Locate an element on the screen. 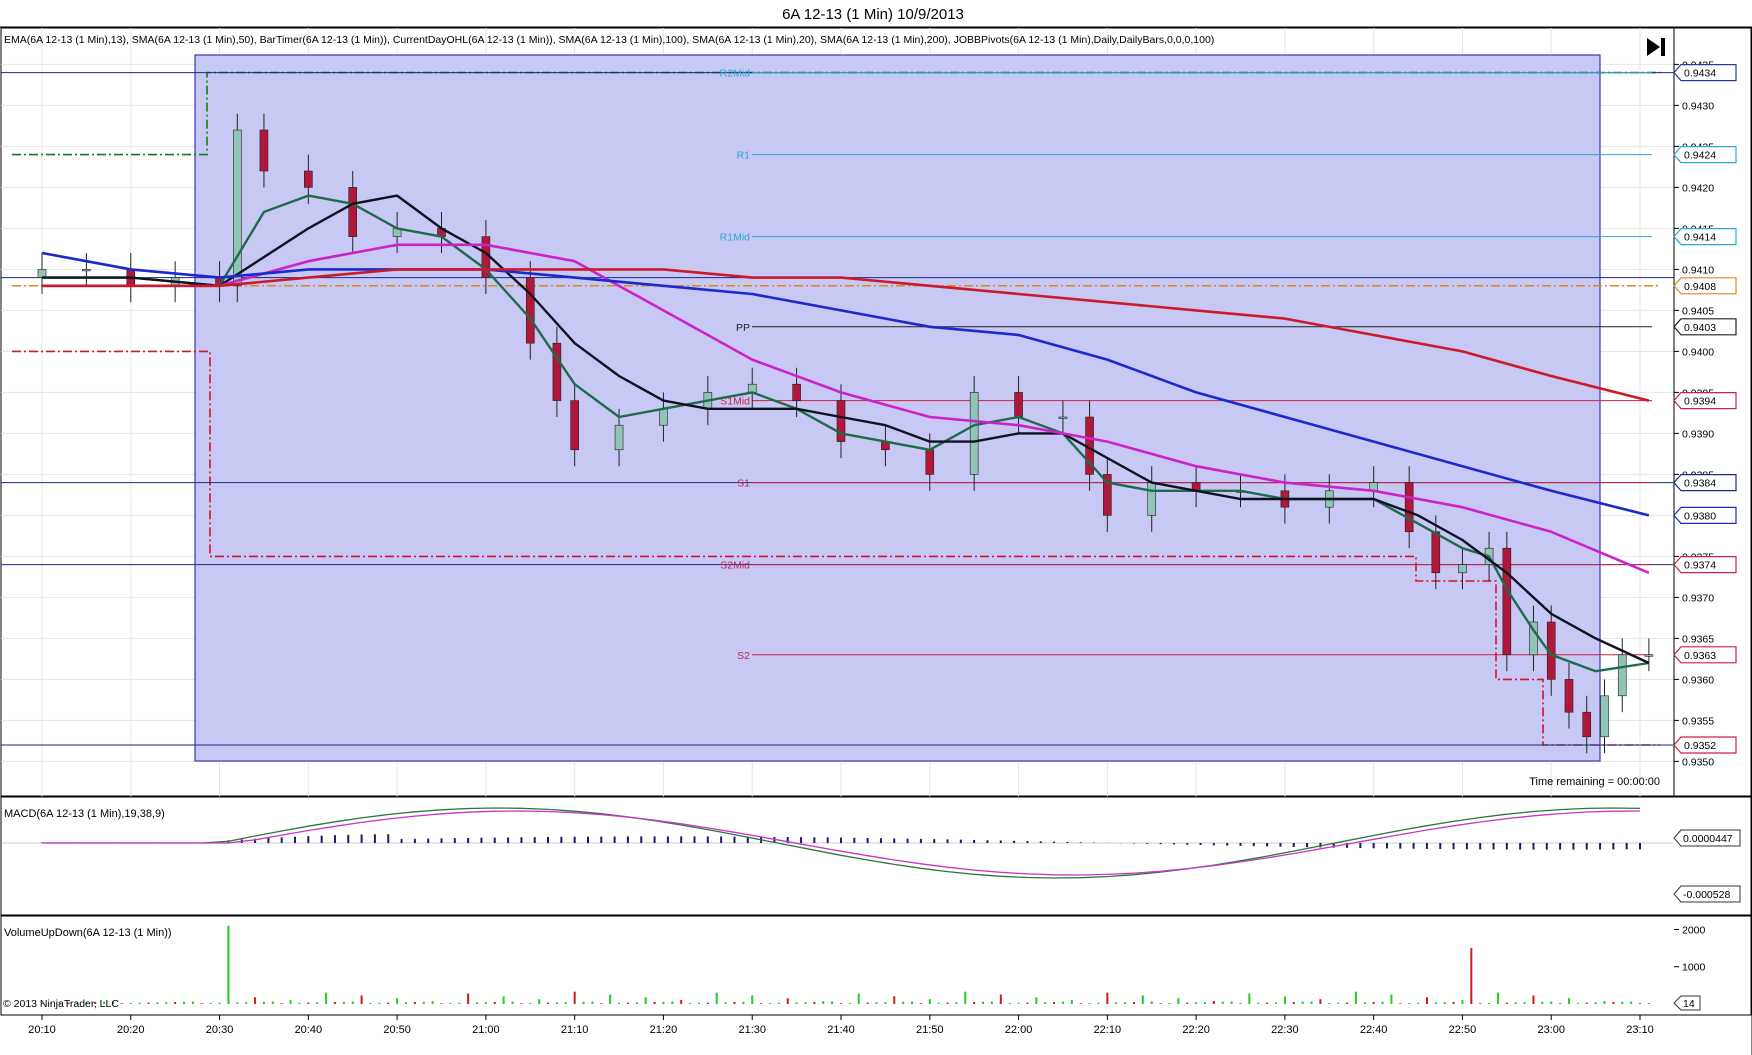 The image size is (1752, 1055). pivot-label-r1mid: R1Mid is located at coordinates (735, 238).